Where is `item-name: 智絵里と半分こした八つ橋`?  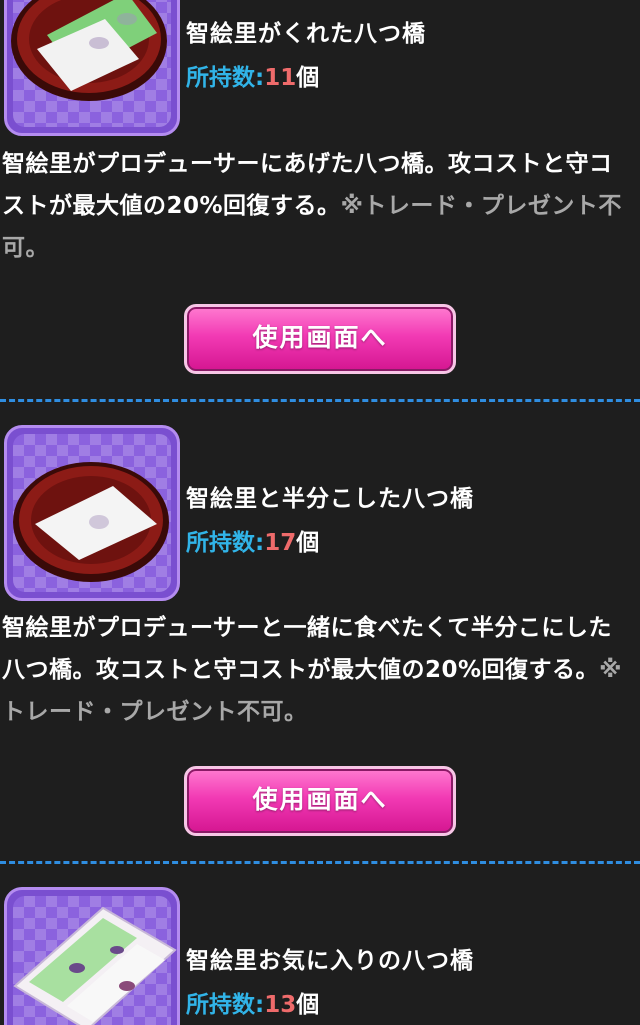
item-name: 智絵里と半分こした八つ橋 is located at coordinates (330, 499).